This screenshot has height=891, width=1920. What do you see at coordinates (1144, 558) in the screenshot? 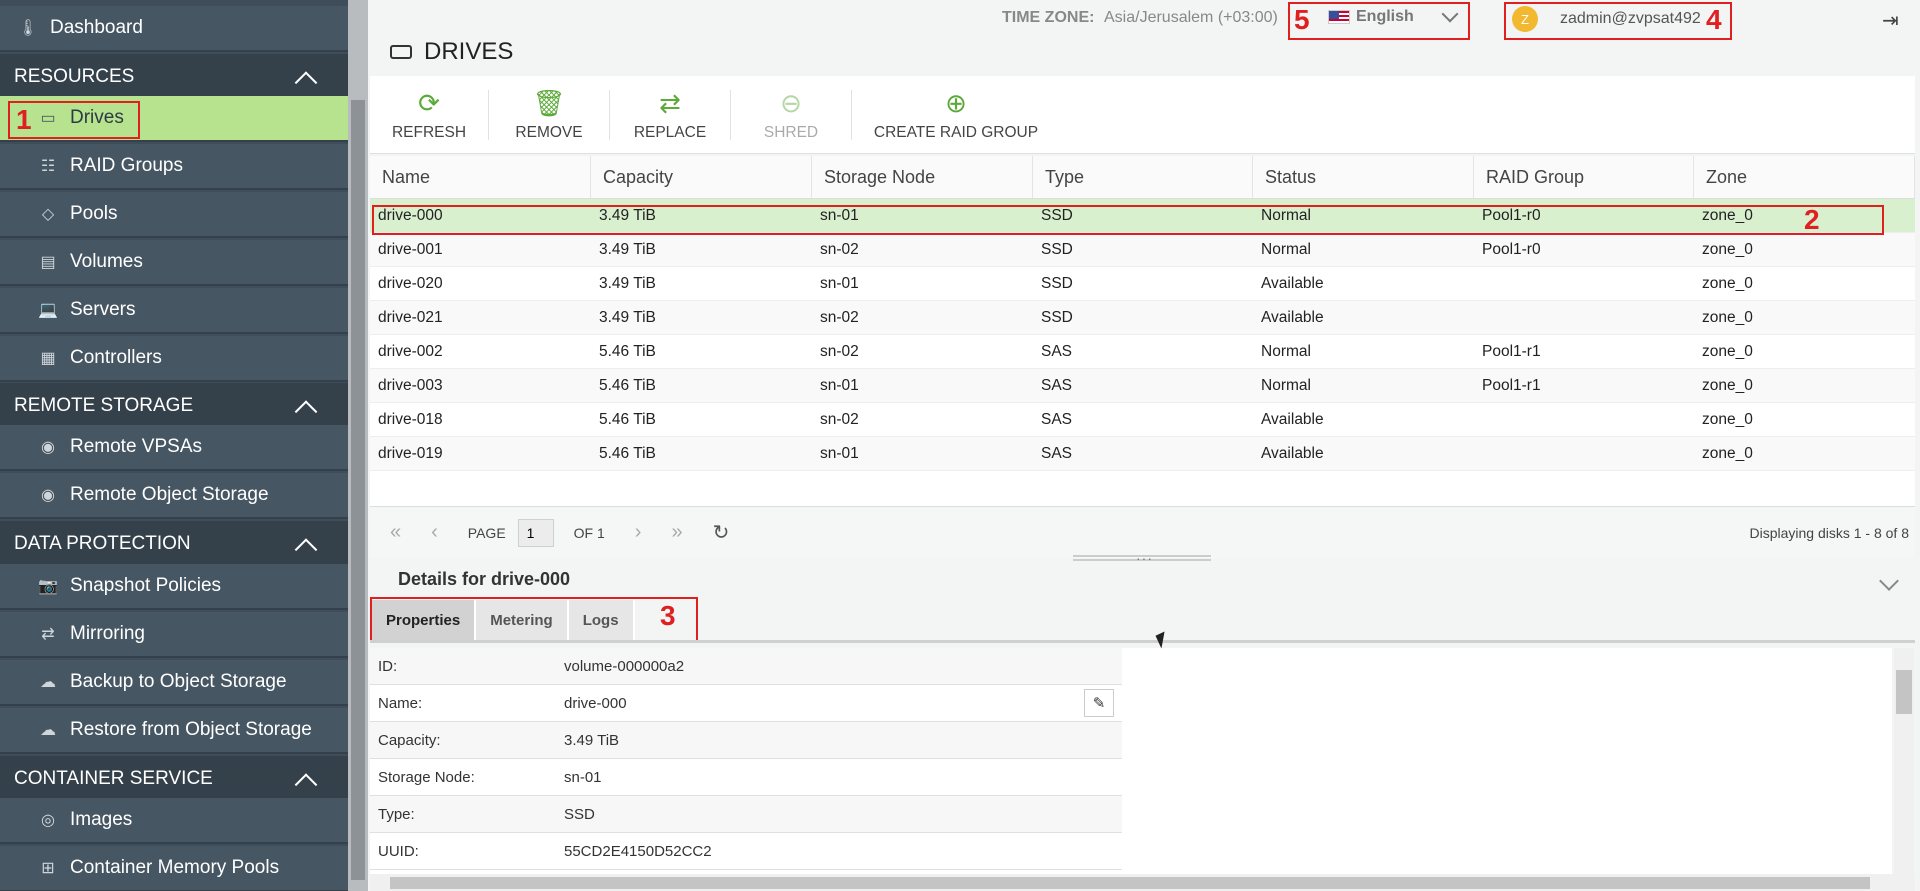
I see `drag-handle-icon: ···` at bounding box center [1144, 558].